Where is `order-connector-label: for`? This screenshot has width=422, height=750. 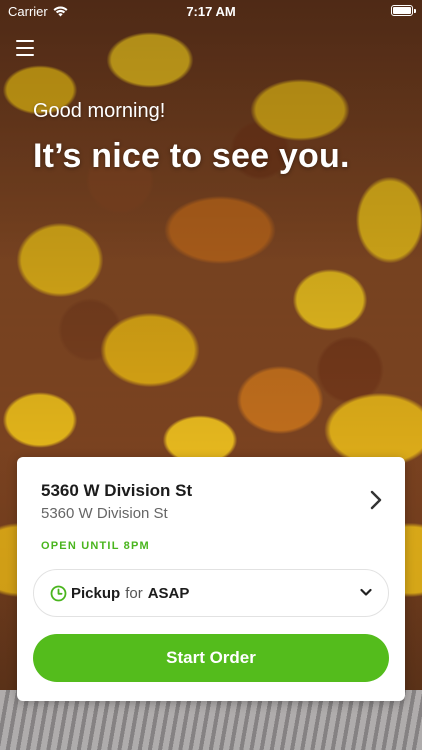
order-connector-label: for is located at coordinates (134, 593).